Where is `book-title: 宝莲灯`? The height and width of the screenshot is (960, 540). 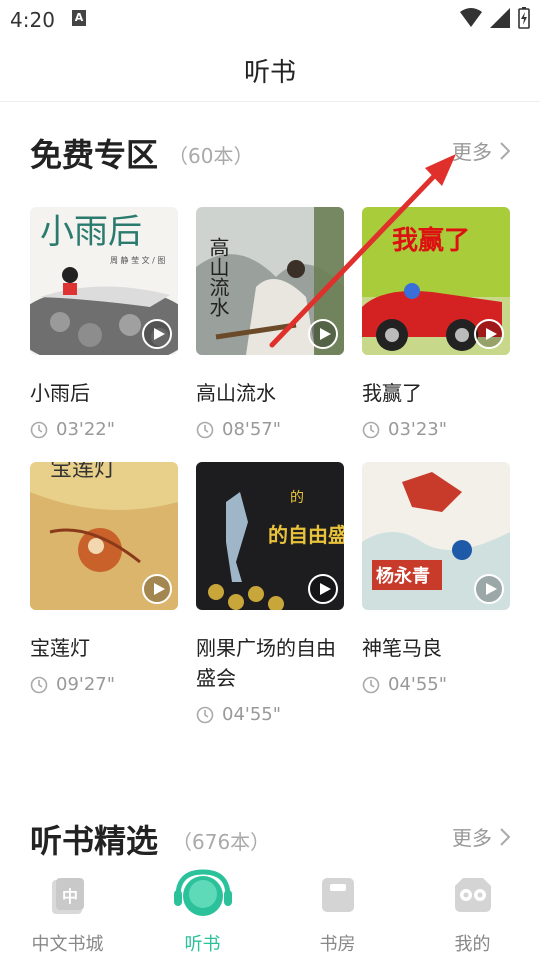 book-title: 宝莲灯 is located at coordinates (60, 648).